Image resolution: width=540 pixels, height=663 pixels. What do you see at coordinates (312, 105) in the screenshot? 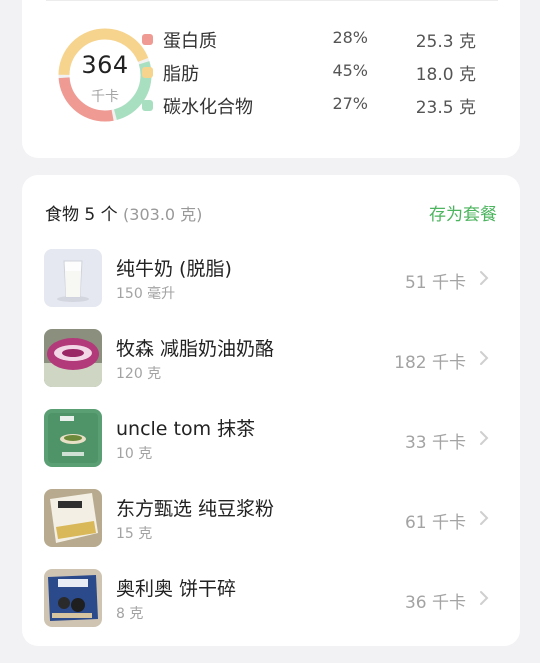
I see `macro-row-carbs: 碳水化合物 27% 23.5 克` at bounding box center [312, 105].